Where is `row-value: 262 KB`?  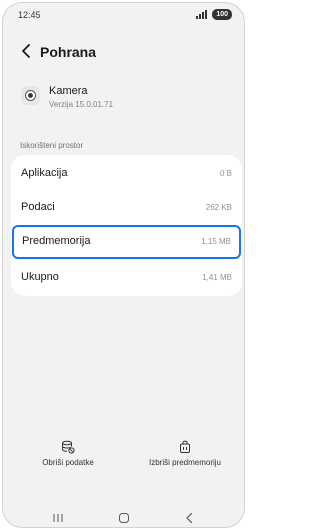 row-value: 262 KB is located at coordinates (218, 207).